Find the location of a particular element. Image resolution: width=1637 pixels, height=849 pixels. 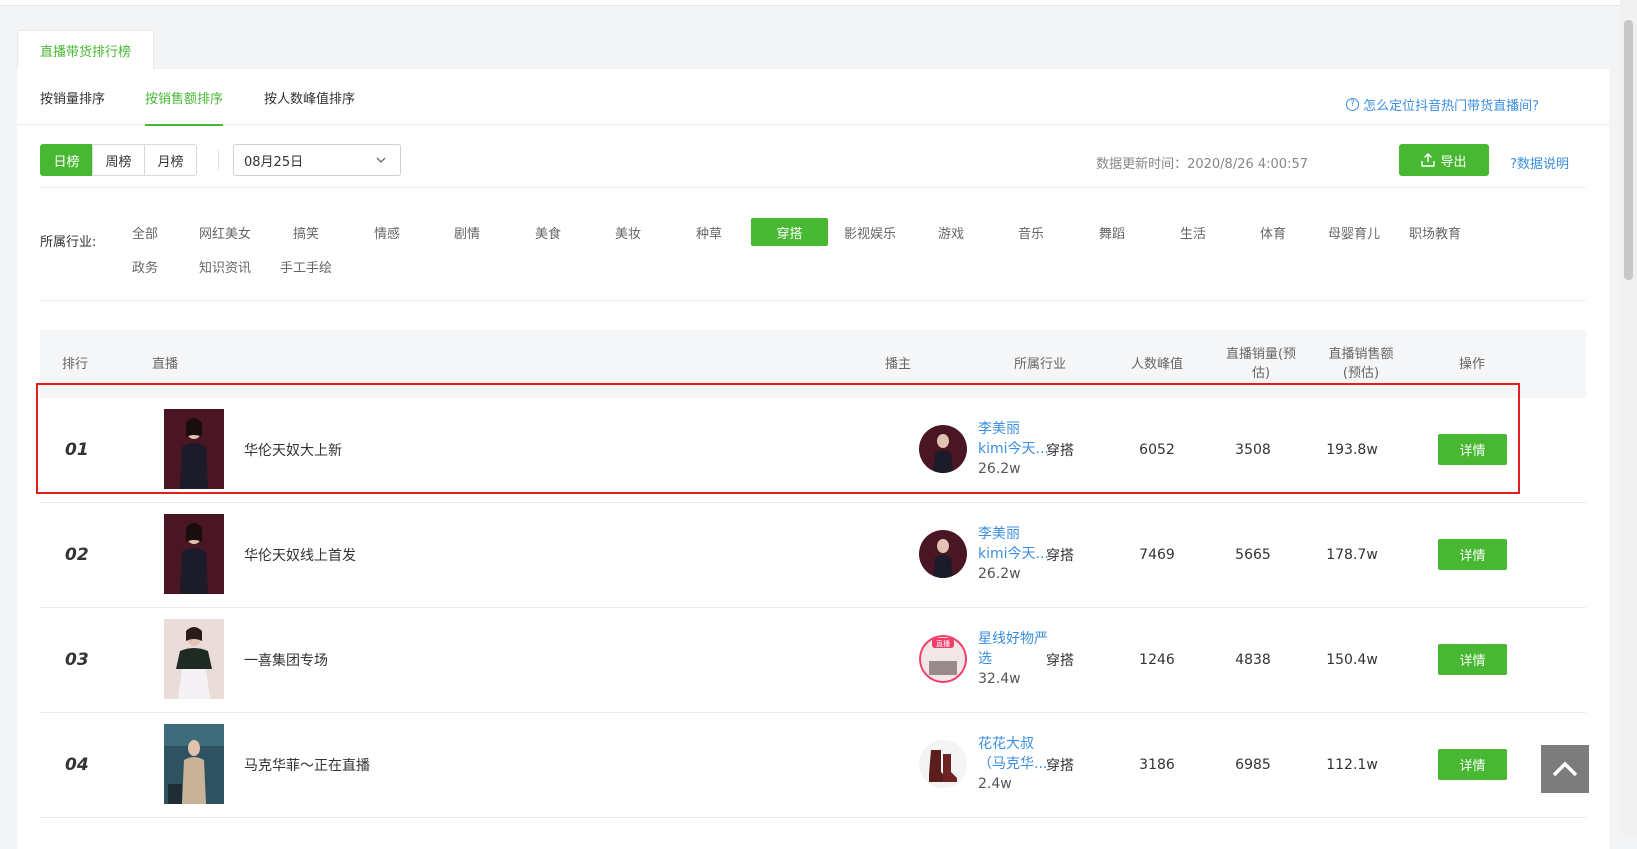

chevron-up-icon is located at coordinates (1565, 769).